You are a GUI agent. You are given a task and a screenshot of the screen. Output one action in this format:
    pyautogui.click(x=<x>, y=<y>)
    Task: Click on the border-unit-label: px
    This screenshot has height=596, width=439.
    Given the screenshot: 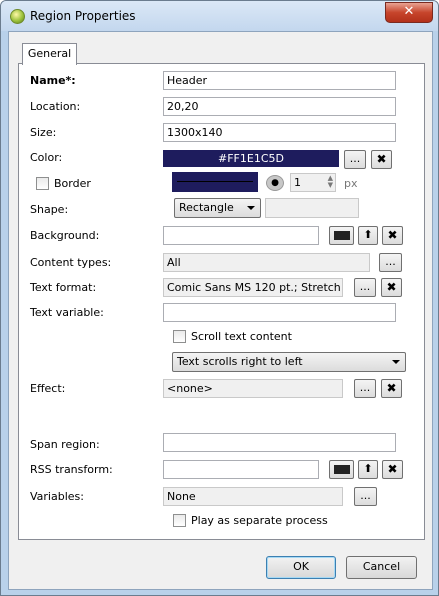 What is the action you would take?
    pyautogui.click(x=351, y=183)
    